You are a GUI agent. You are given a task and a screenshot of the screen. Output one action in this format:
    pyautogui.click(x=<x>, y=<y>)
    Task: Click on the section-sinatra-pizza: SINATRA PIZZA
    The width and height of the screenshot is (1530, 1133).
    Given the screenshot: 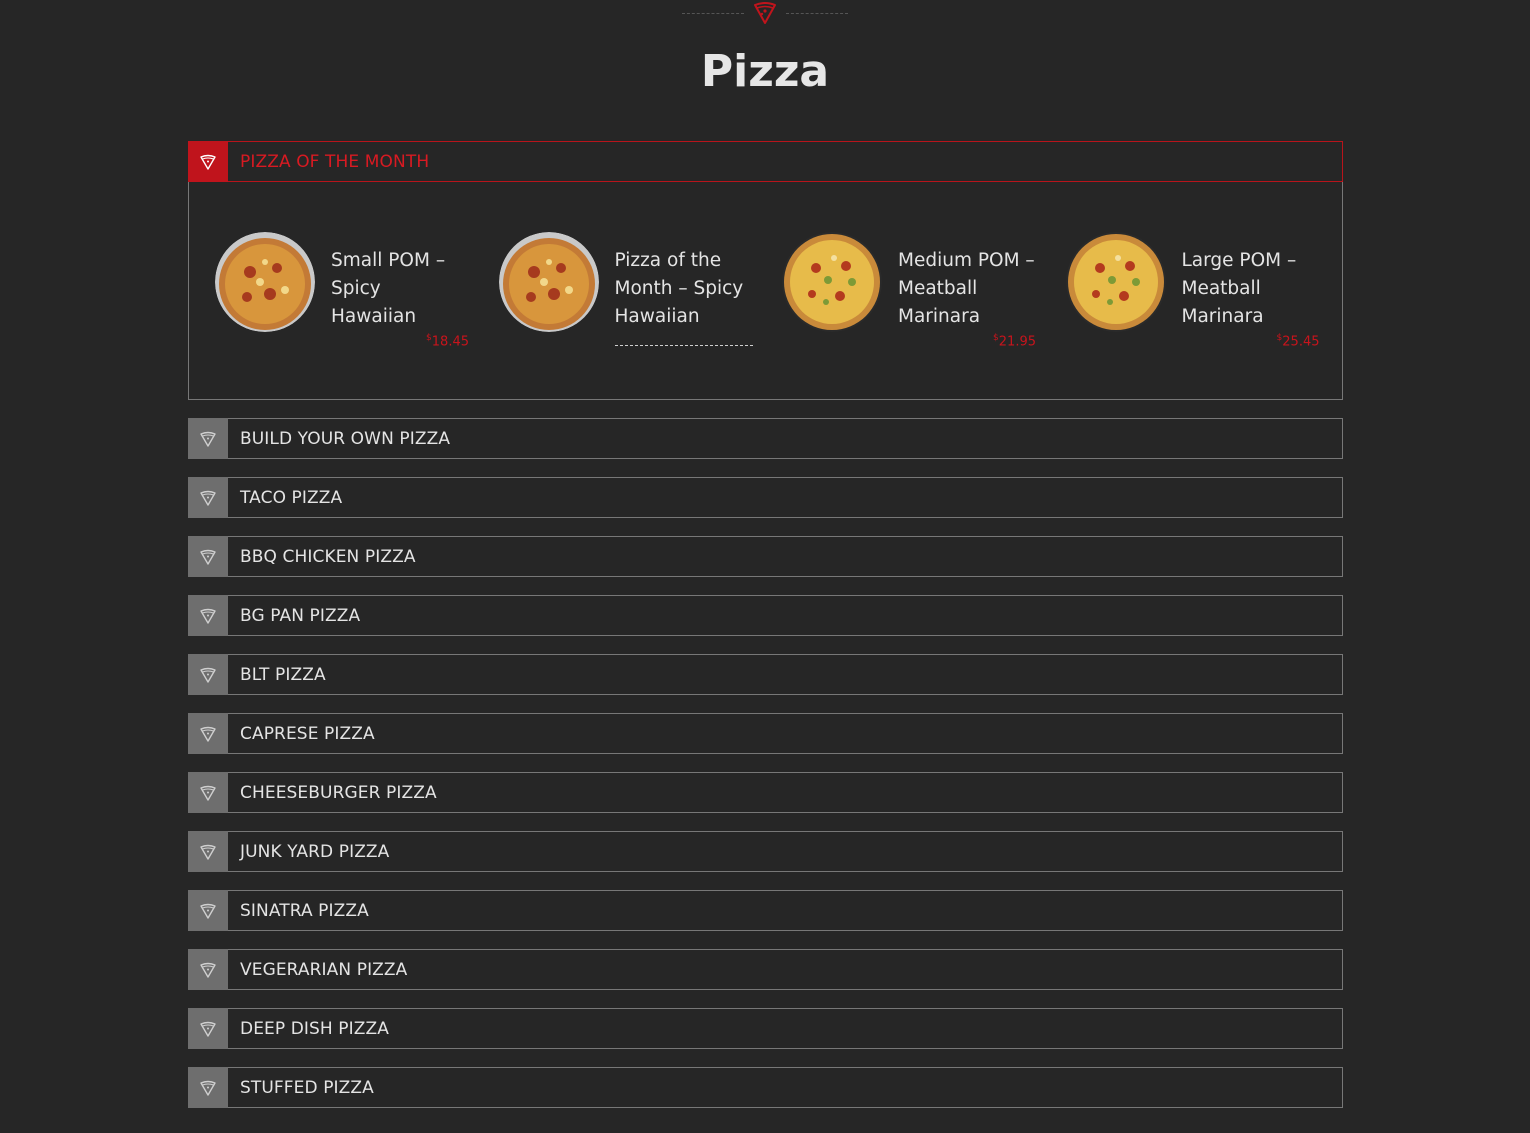 What is the action you would take?
    pyautogui.click(x=765, y=910)
    